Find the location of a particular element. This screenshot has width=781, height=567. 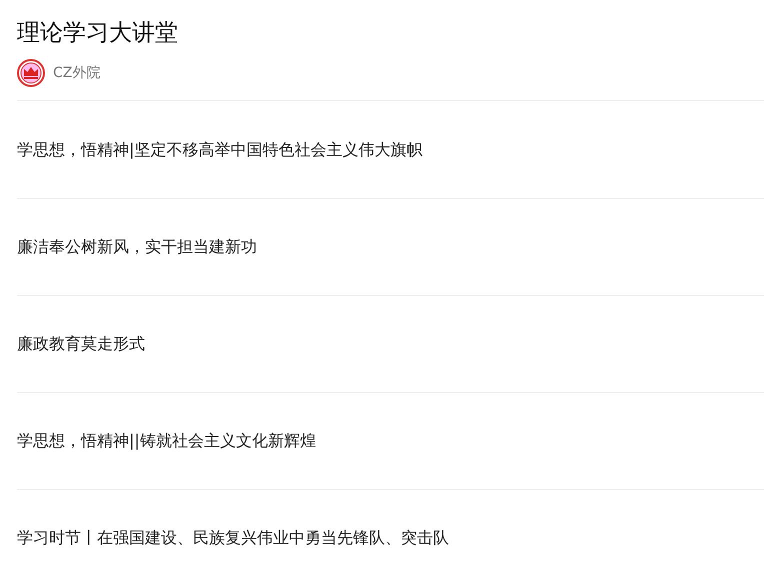

article-link: 学思想，悟精神|坚定不移高举中国特色社会主义伟大旗帜 is located at coordinates (219, 150).